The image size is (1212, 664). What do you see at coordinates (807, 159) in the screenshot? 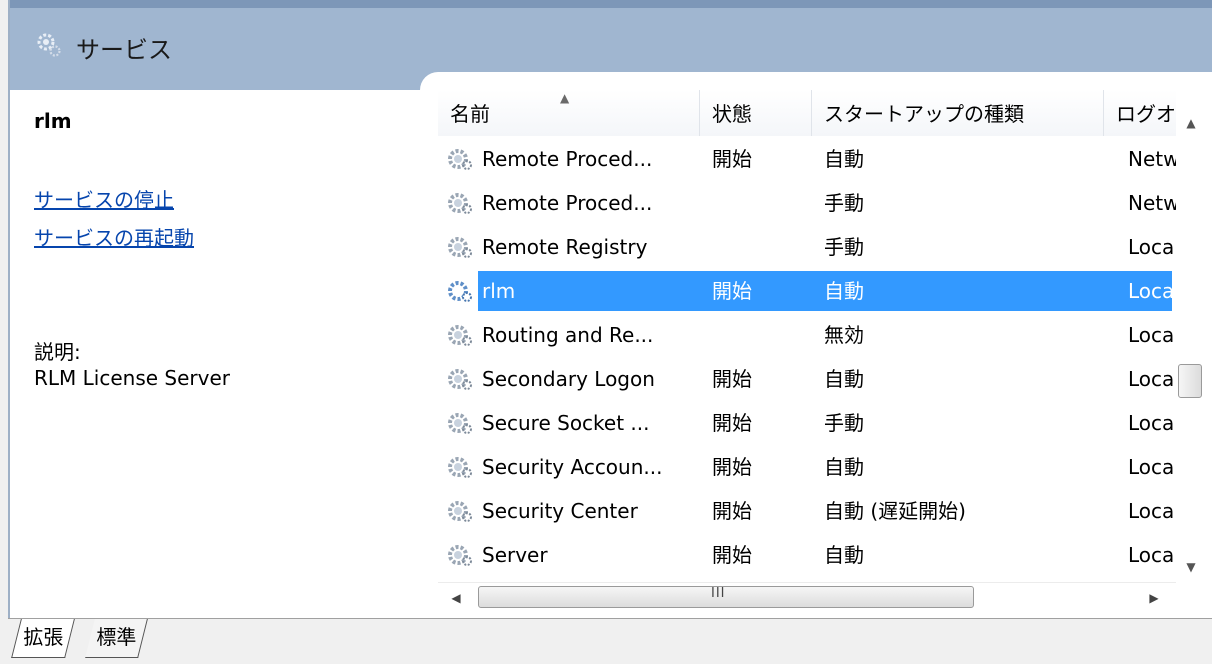
I see `table-row: Remote Proced... 開始 自動 Netw` at bounding box center [807, 159].